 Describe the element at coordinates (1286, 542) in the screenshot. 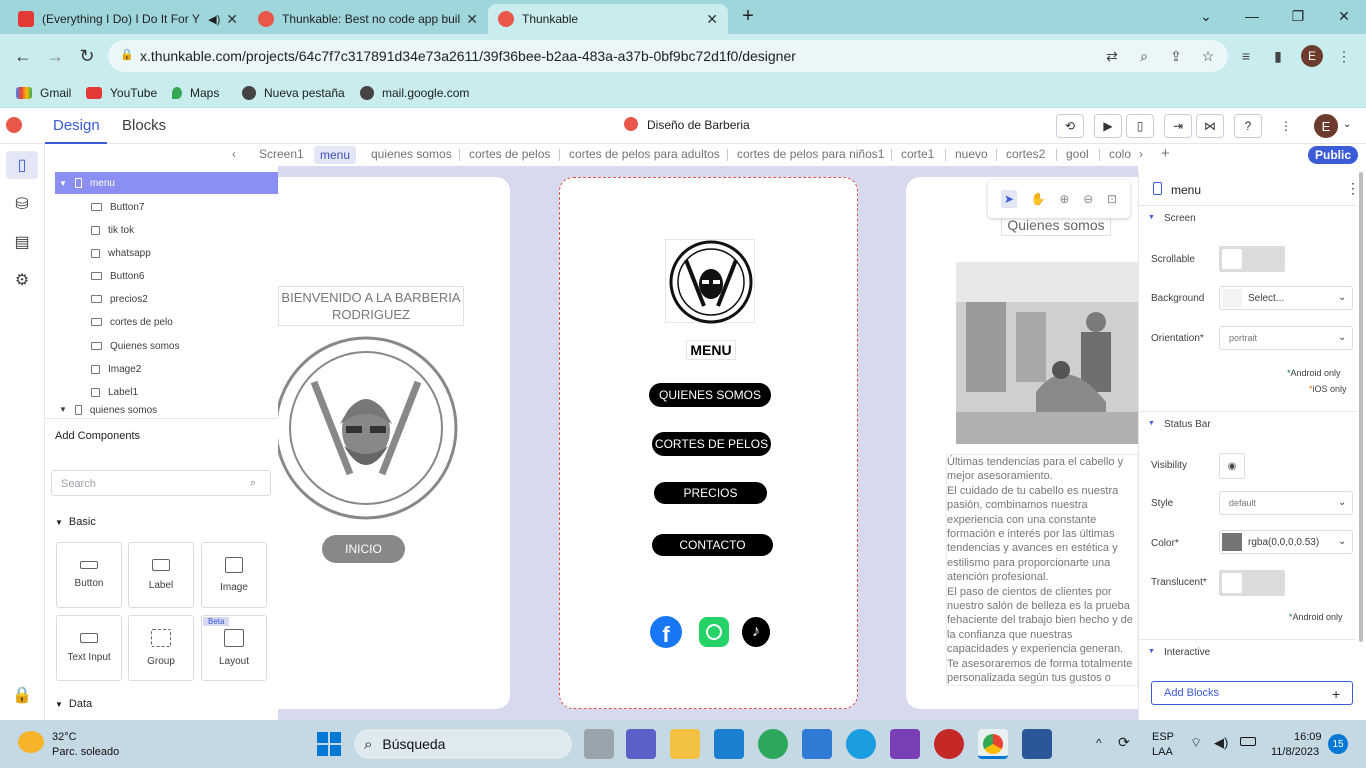

I see `color-select: rgba(0,0,0,0.53) ⌄` at that location.